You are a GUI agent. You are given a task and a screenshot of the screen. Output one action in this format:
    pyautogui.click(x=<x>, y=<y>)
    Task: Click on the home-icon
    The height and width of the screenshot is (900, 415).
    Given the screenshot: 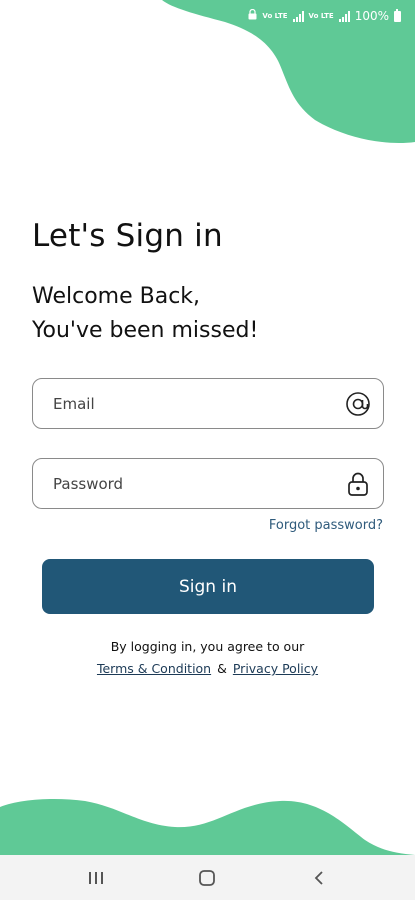 What is the action you would take?
    pyautogui.click(x=207, y=878)
    